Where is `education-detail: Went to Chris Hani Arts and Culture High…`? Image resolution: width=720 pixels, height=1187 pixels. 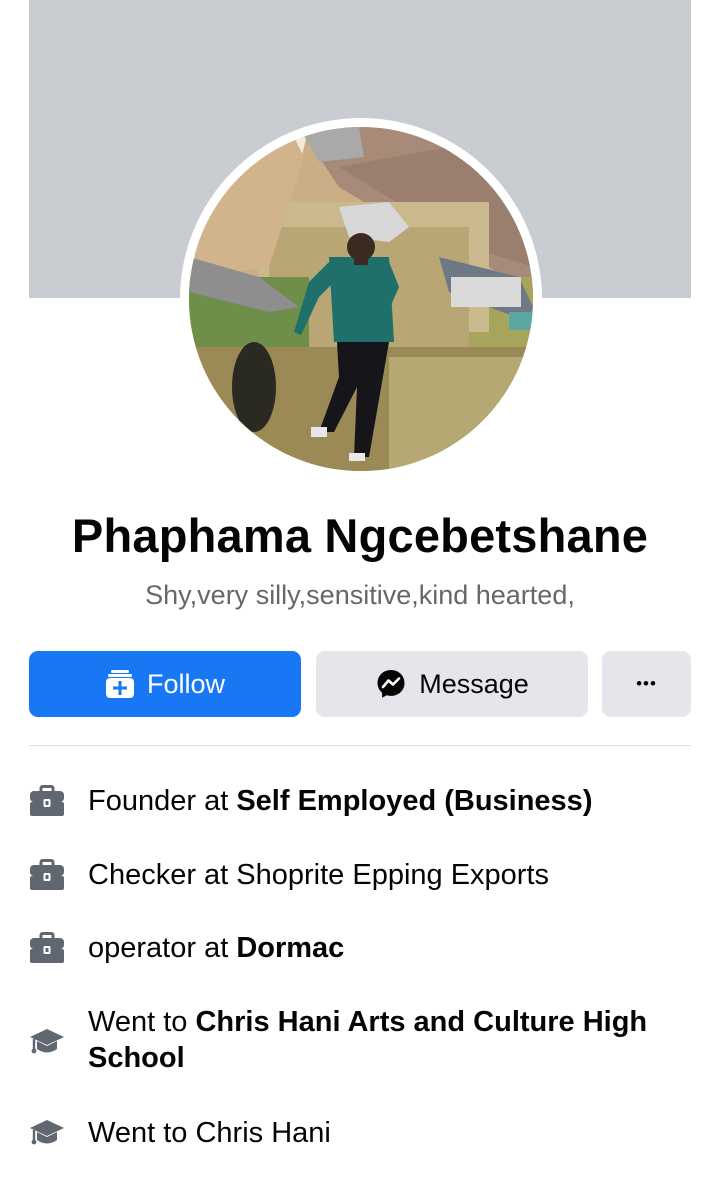
education-detail: Went to Chris Hani Arts and Culture High… is located at coordinates (368, 1040).